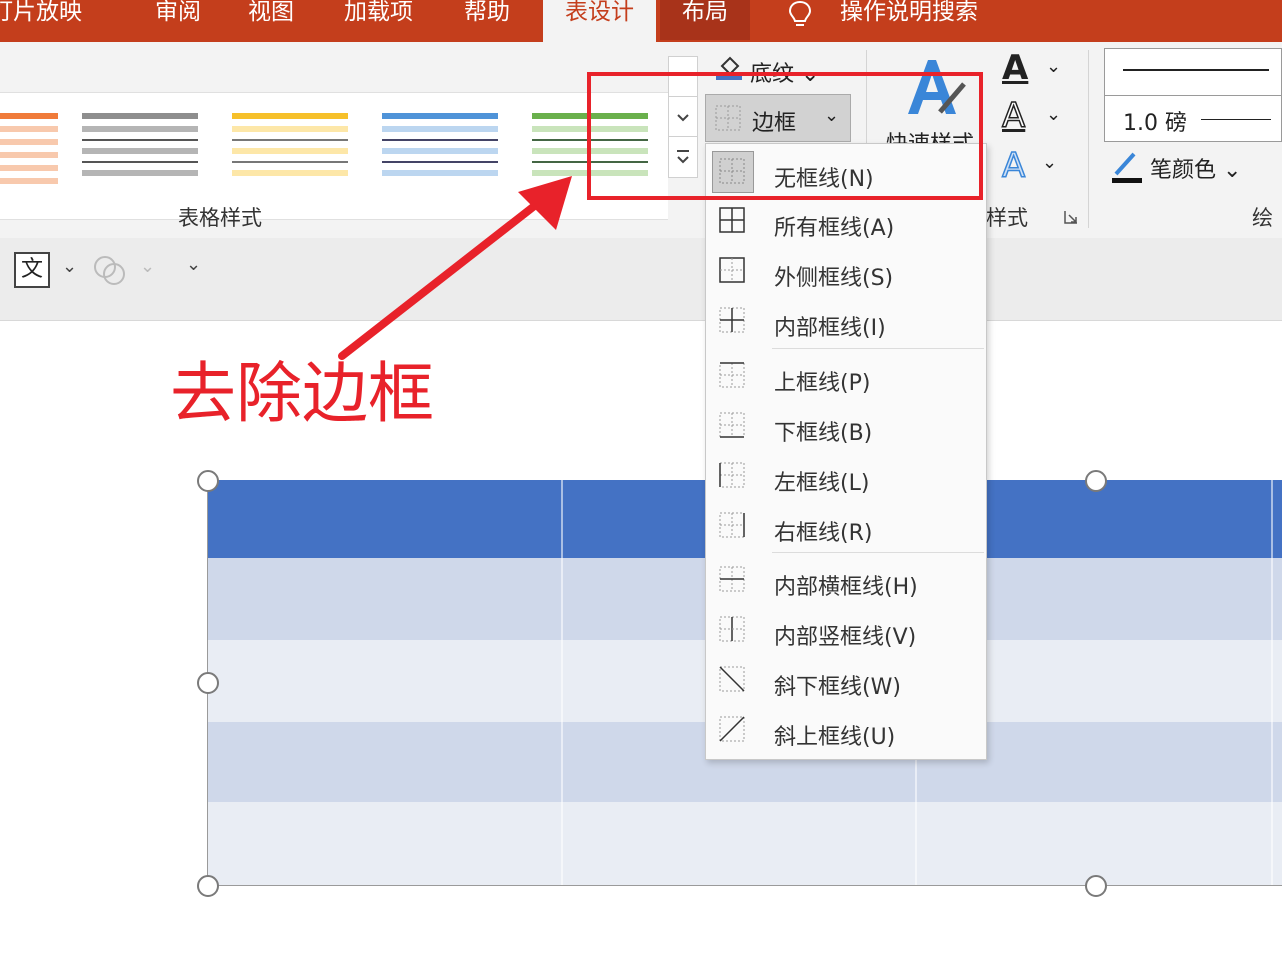 Image resolution: width=1282 pixels, height=964 pixels. Describe the element at coordinates (846, 527) in the screenshot. I see `menu-item-right-border: 右框线(R)` at that location.